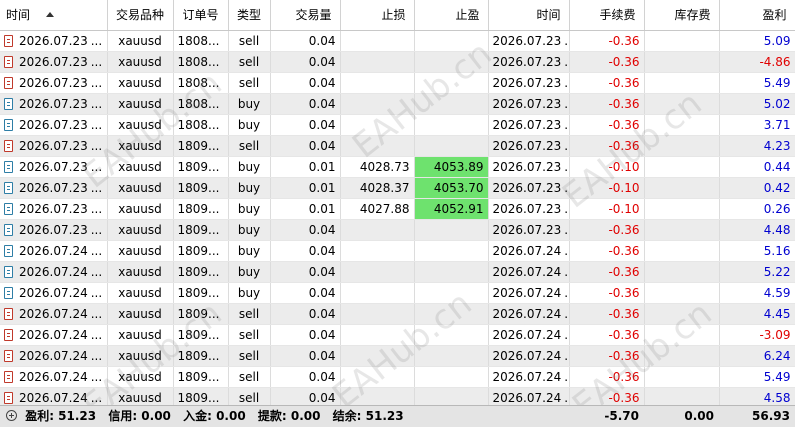  I want to click on cell-profit: 0.42, so click(757, 188).